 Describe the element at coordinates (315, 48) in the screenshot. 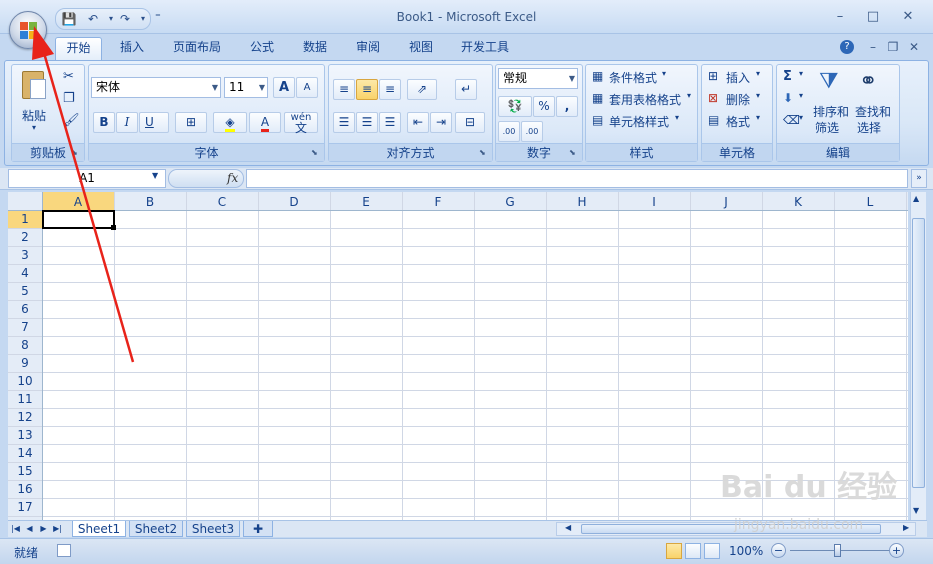

I see `tab-data: 数据` at that location.